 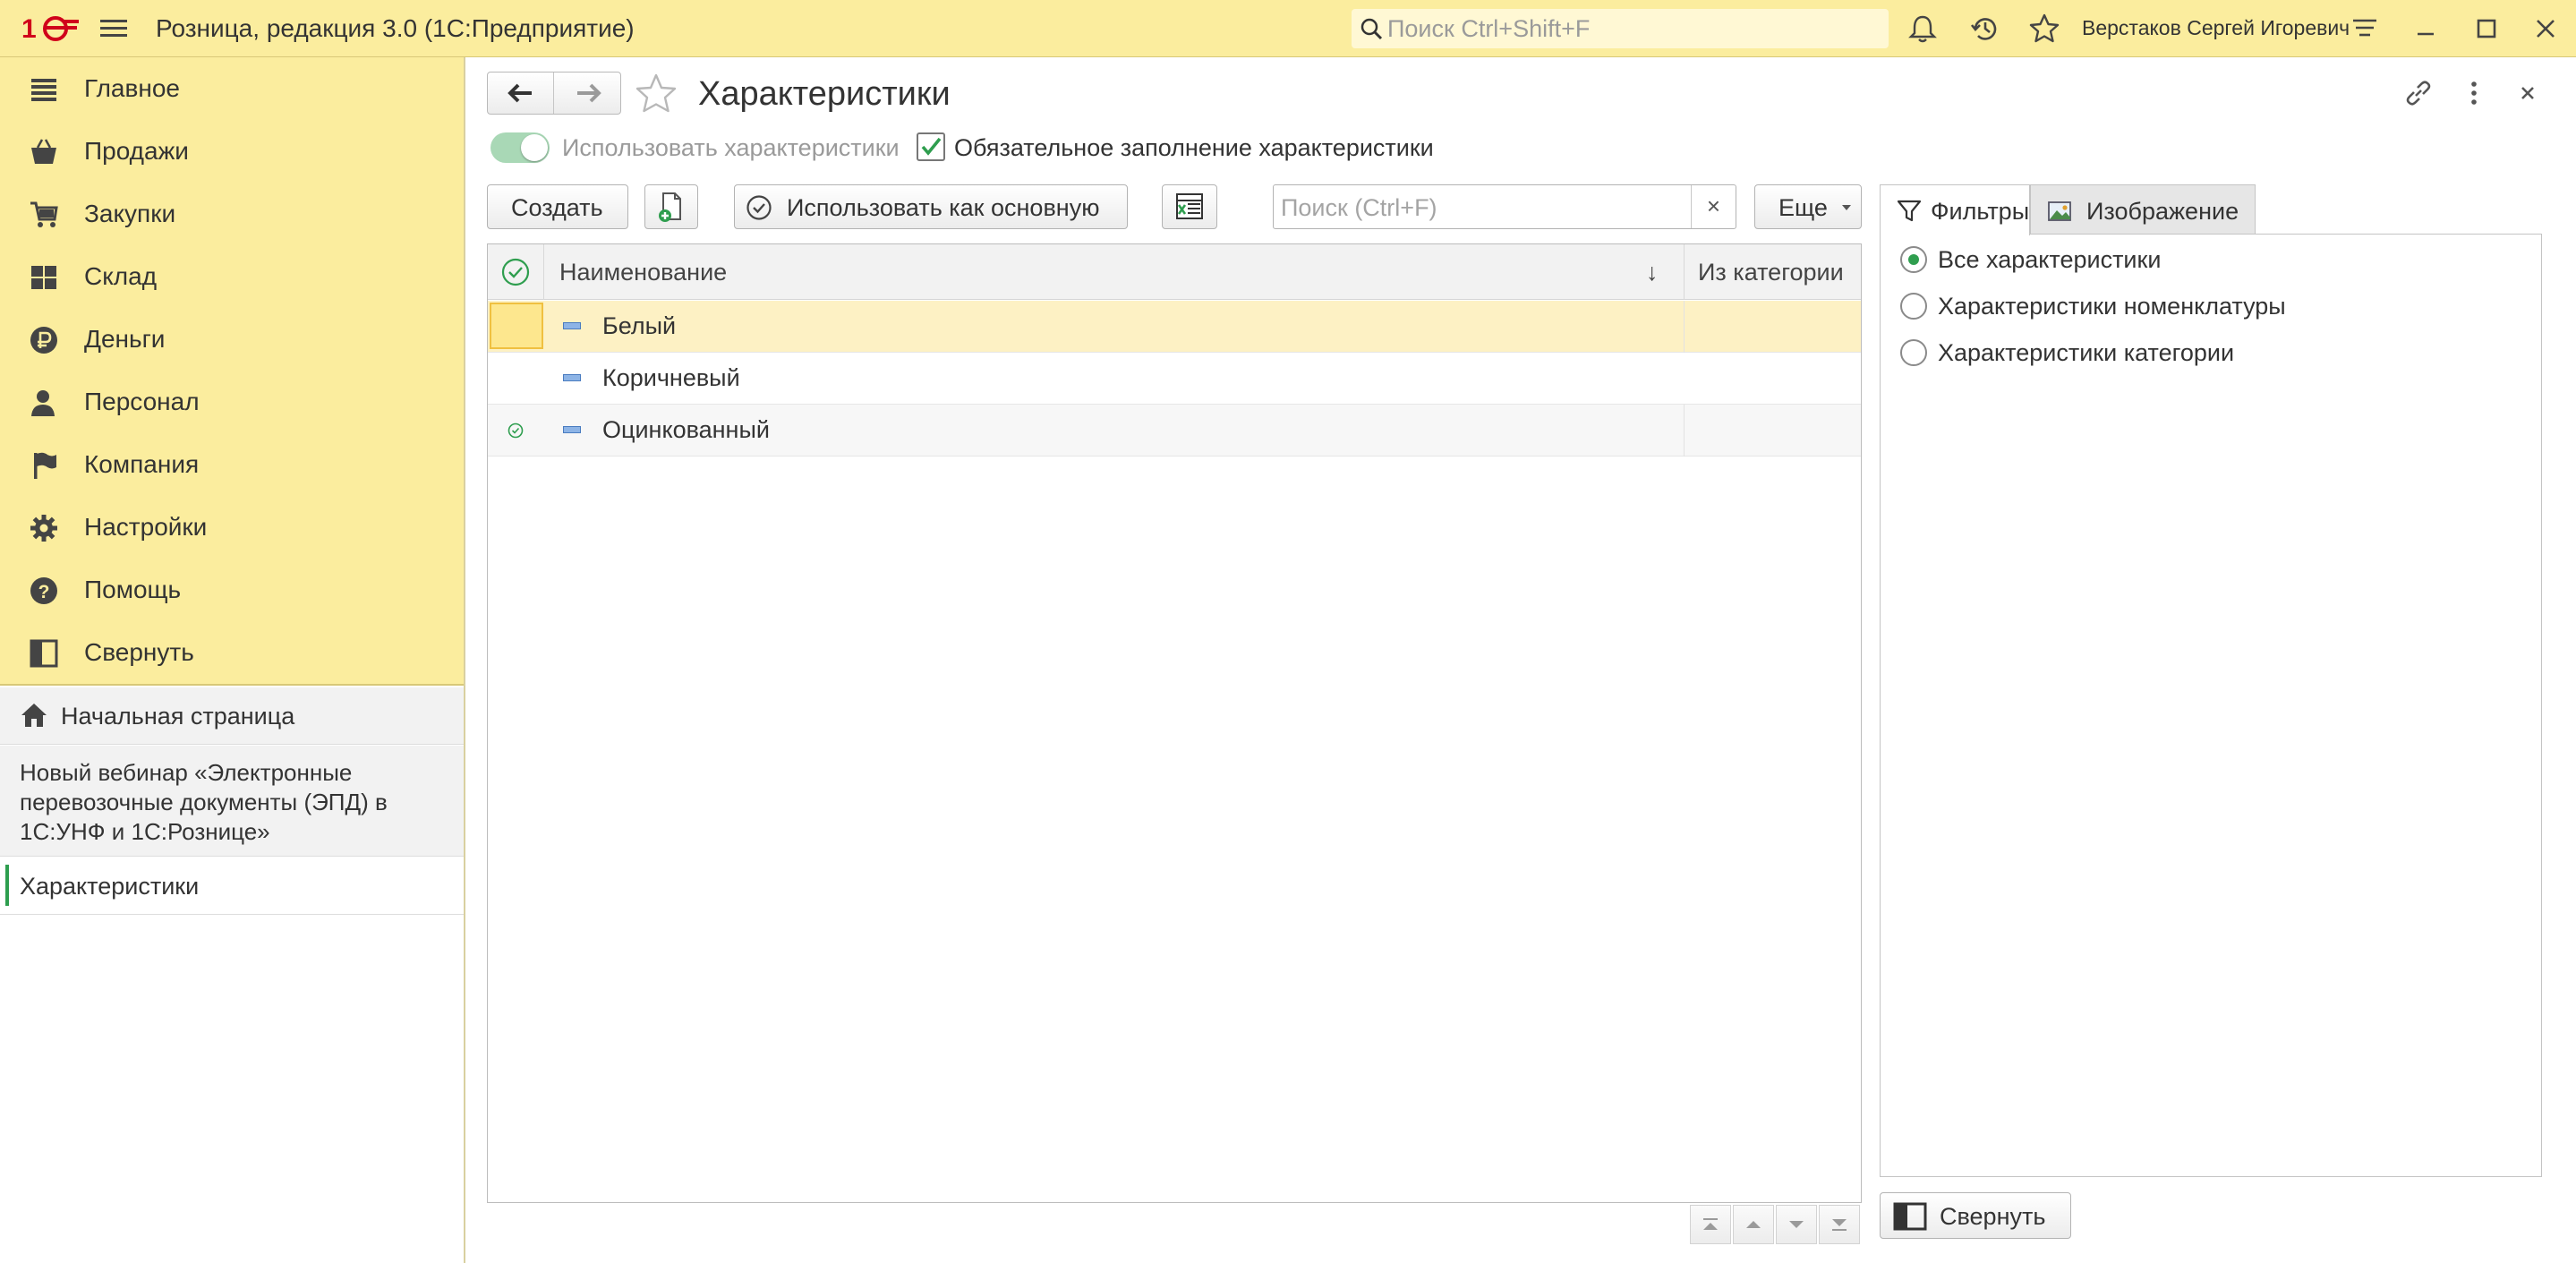 I want to click on column-header-from-category: Из категории, so click(x=1771, y=272).